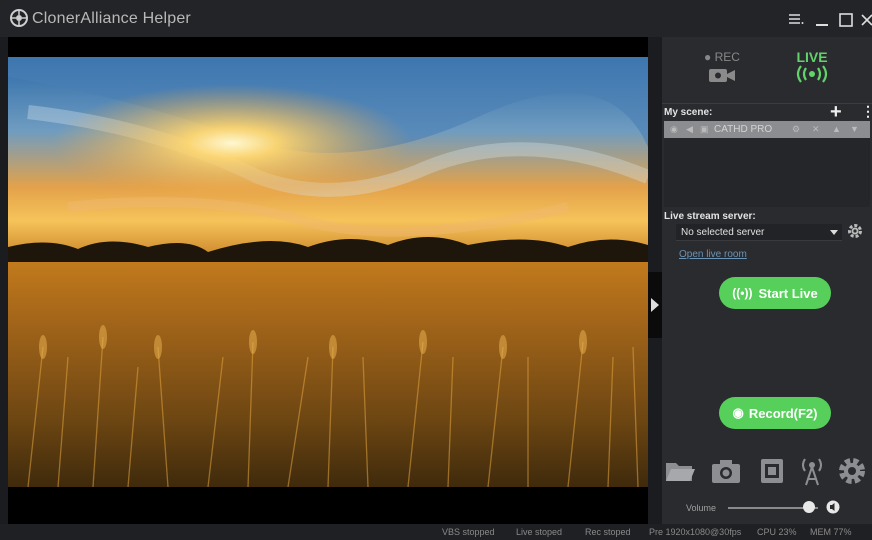 This screenshot has height=540, width=872. What do you see at coordinates (796, 129) in the screenshot?
I see `settings-icon: ⚙` at bounding box center [796, 129].